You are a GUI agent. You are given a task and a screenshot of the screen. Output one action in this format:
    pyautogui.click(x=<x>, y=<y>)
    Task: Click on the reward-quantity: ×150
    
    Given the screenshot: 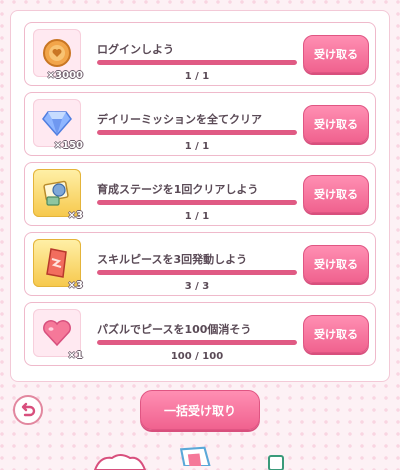 What is the action you would take?
    pyautogui.click(x=68, y=145)
    